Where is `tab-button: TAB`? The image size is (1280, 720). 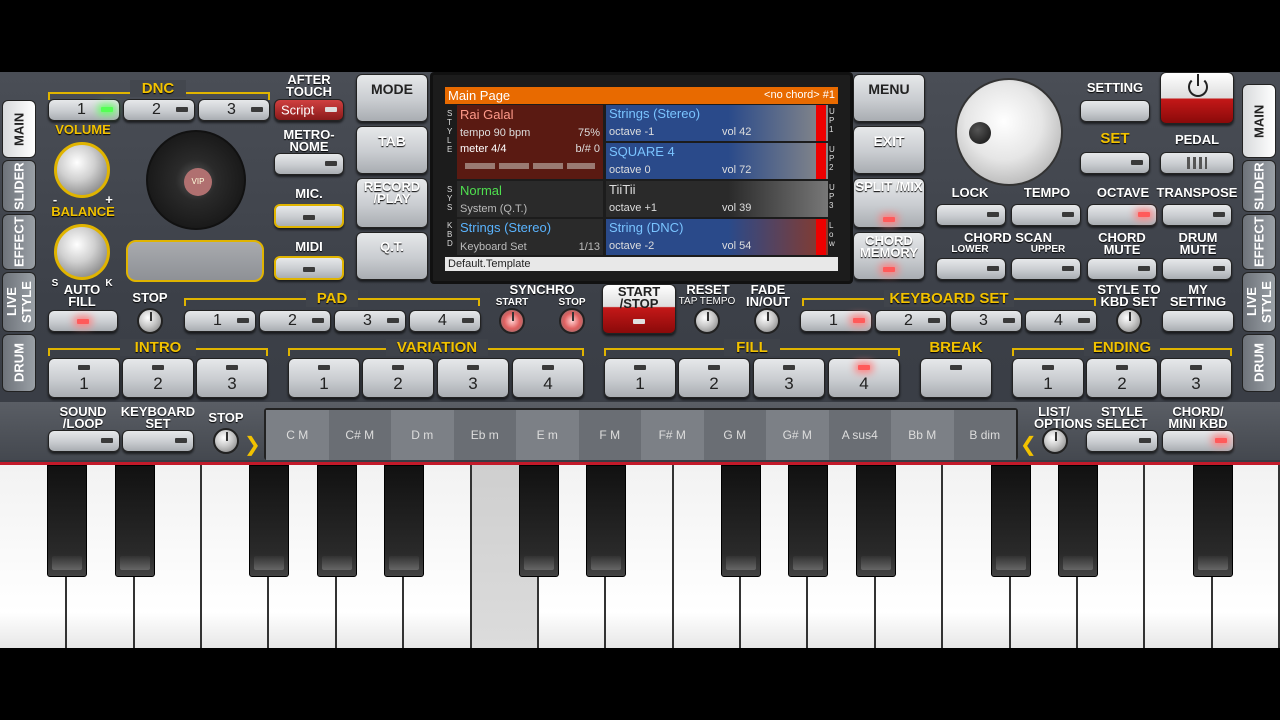 tab-button: TAB is located at coordinates (392, 150).